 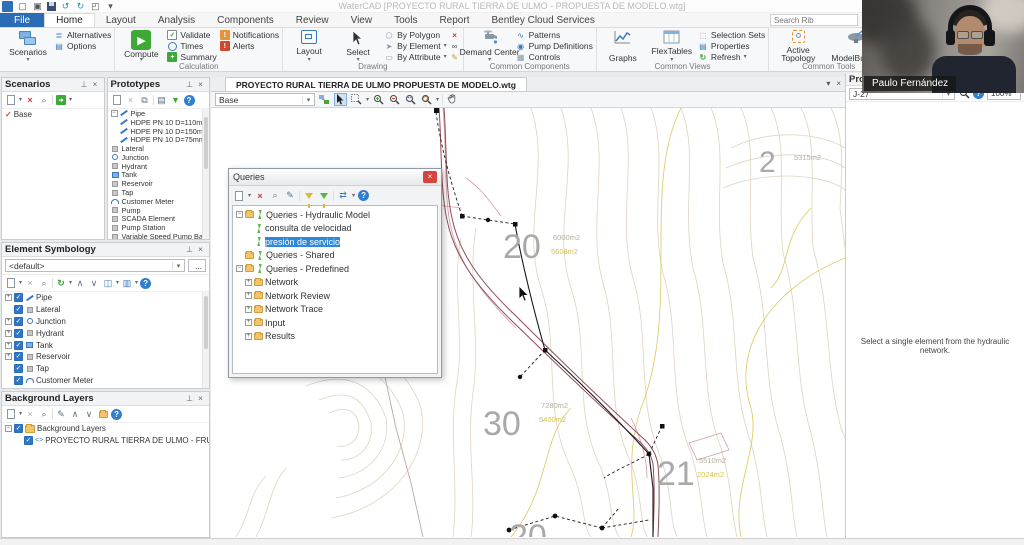 I want to click on options-button: ▤ Options, so click(x=82, y=46).